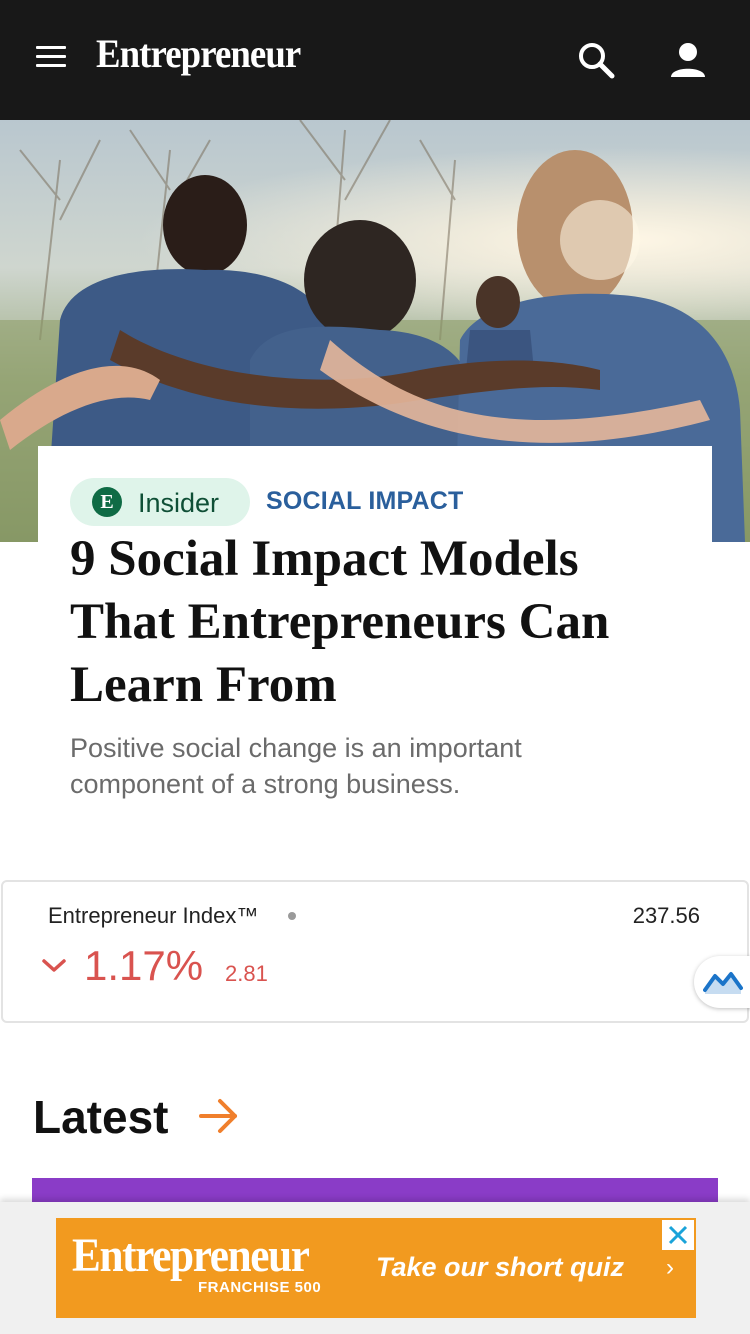  Describe the element at coordinates (292, 916) in the screenshot. I see `index-status-dot-icon` at that location.